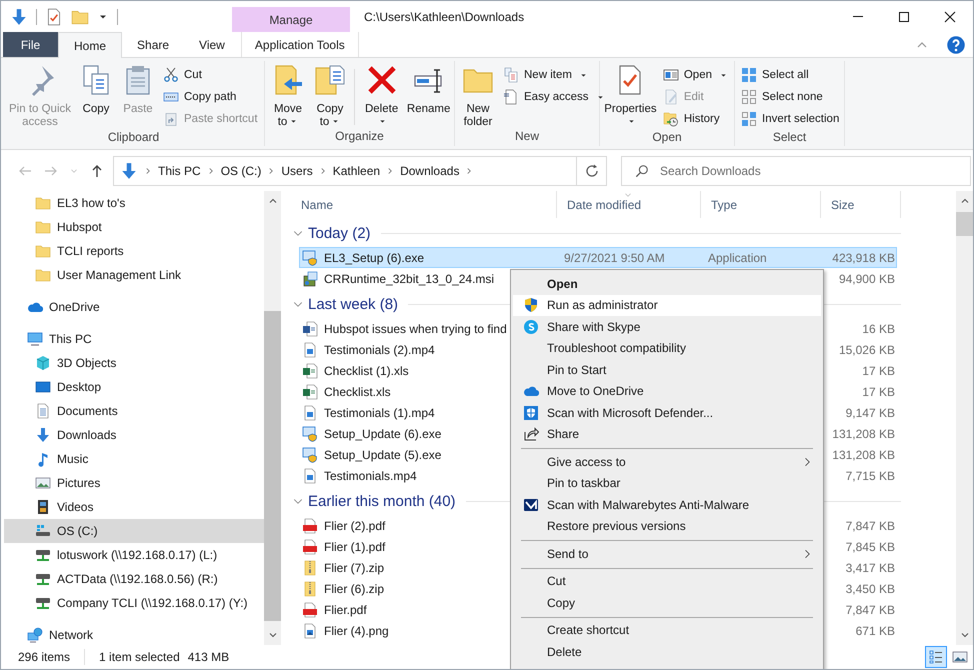 The height and width of the screenshot is (670, 974). Describe the element at coordinates (96, 88) in the screenshot. I see `ribbon-button: Copy` at that location.